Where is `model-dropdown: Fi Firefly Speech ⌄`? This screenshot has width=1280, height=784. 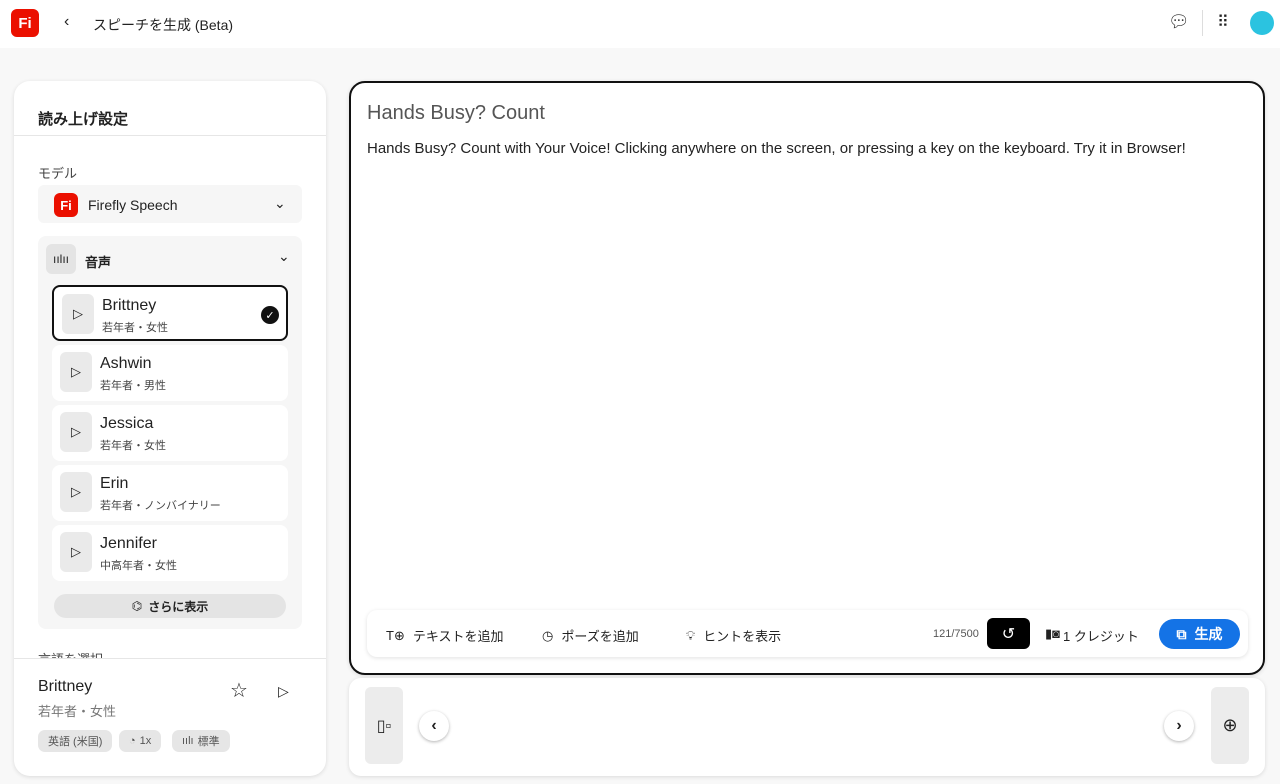 model-dropdown: Fi Firefly Speech ⌄ is located at coordinates (170, 204).